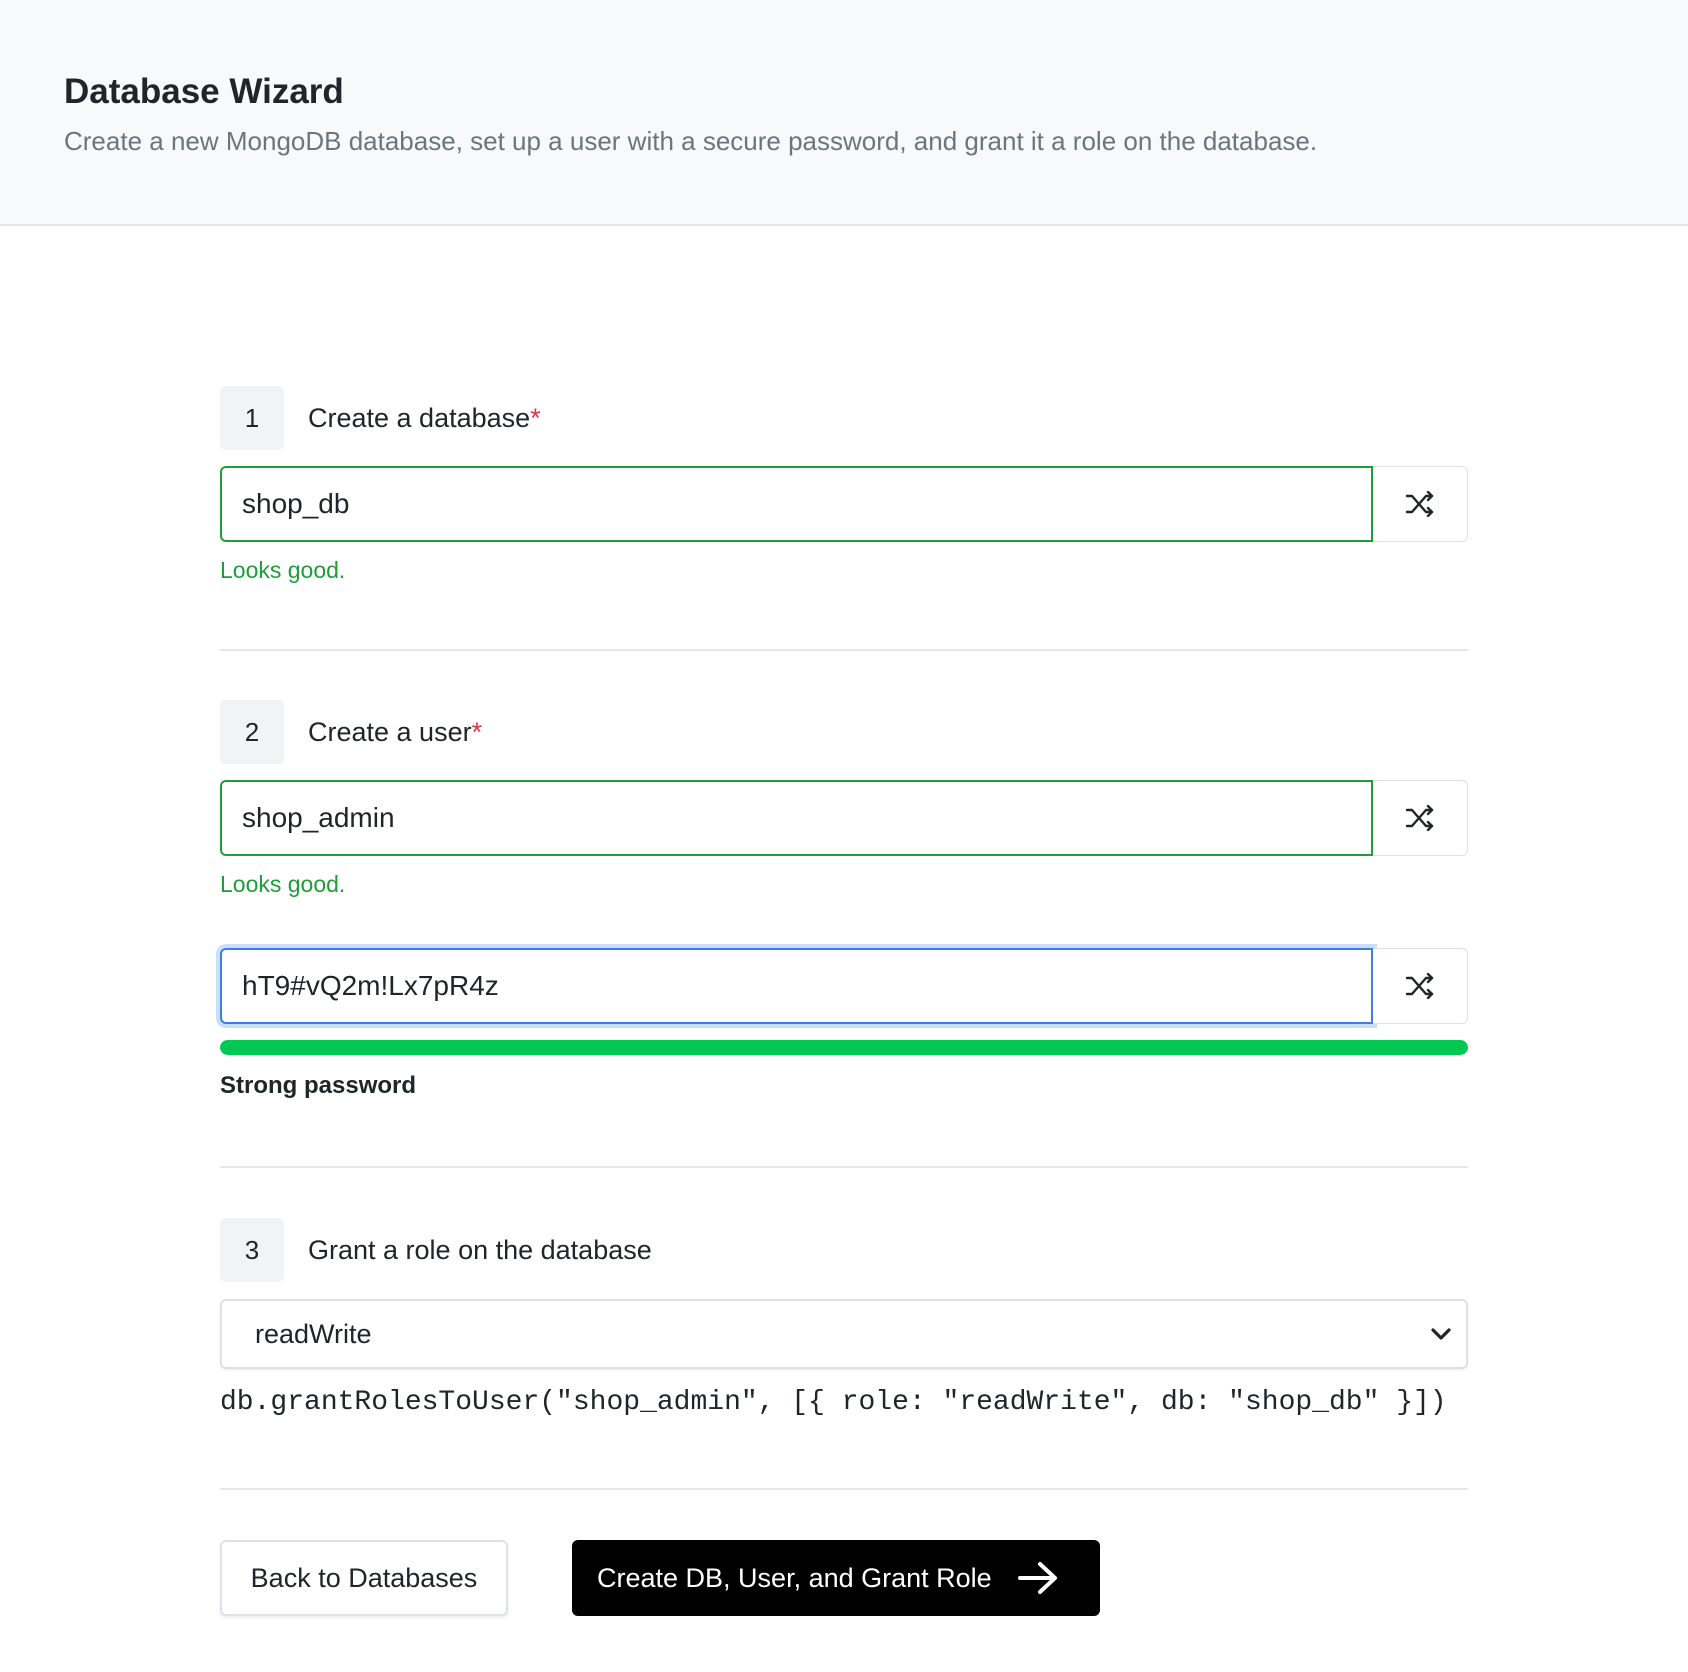  I want to click on database-name-group, so click(844, 504).